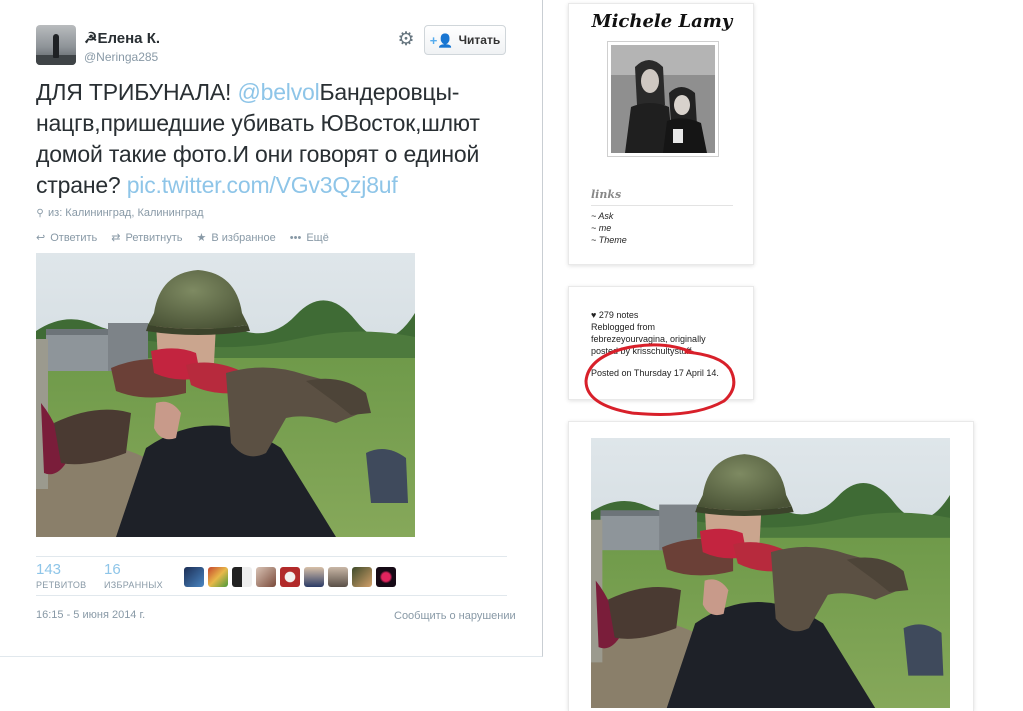 The width and height of the screenshot is (1023, 711). I want to click on retweets-stat: 143 РЕТВИТОВ, so click(61, 575).